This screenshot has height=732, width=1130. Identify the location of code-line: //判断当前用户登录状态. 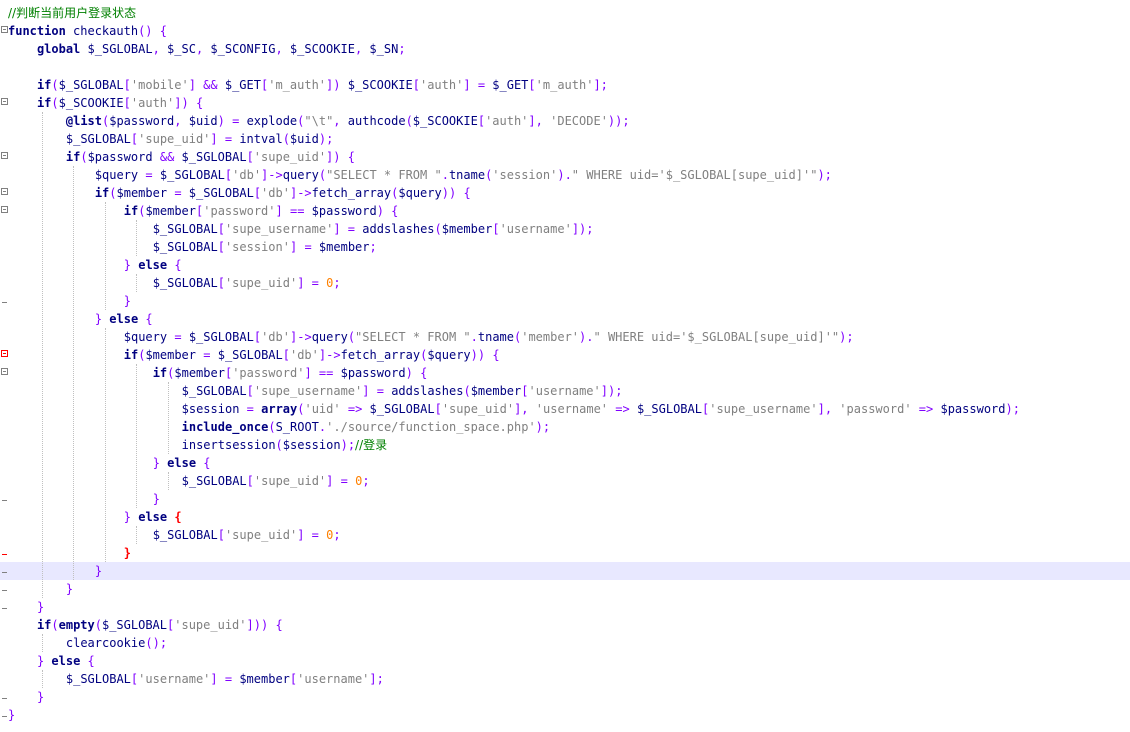
(565, 13).